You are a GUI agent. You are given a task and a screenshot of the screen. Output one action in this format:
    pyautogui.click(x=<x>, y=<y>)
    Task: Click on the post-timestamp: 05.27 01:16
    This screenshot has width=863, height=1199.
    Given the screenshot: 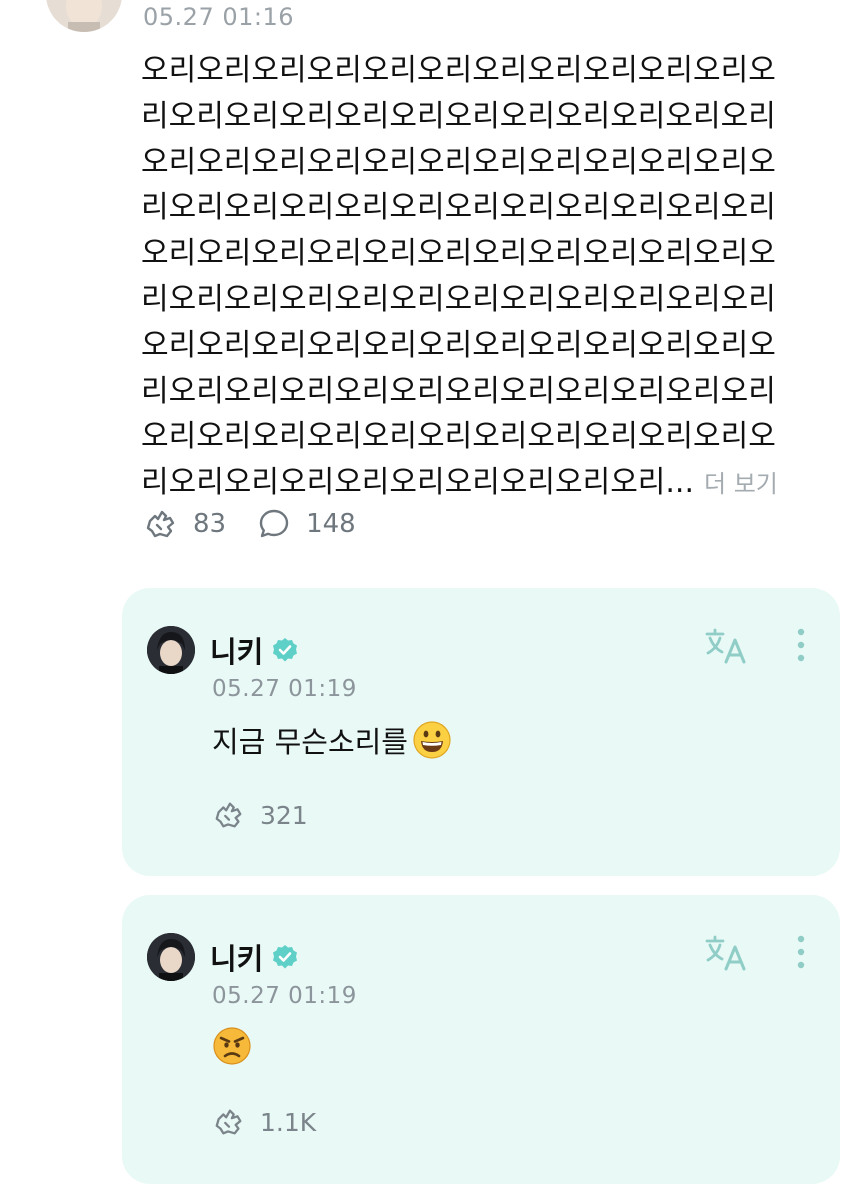 What is the action you would take?
    pyautogui.click(x=218, y=17)
    